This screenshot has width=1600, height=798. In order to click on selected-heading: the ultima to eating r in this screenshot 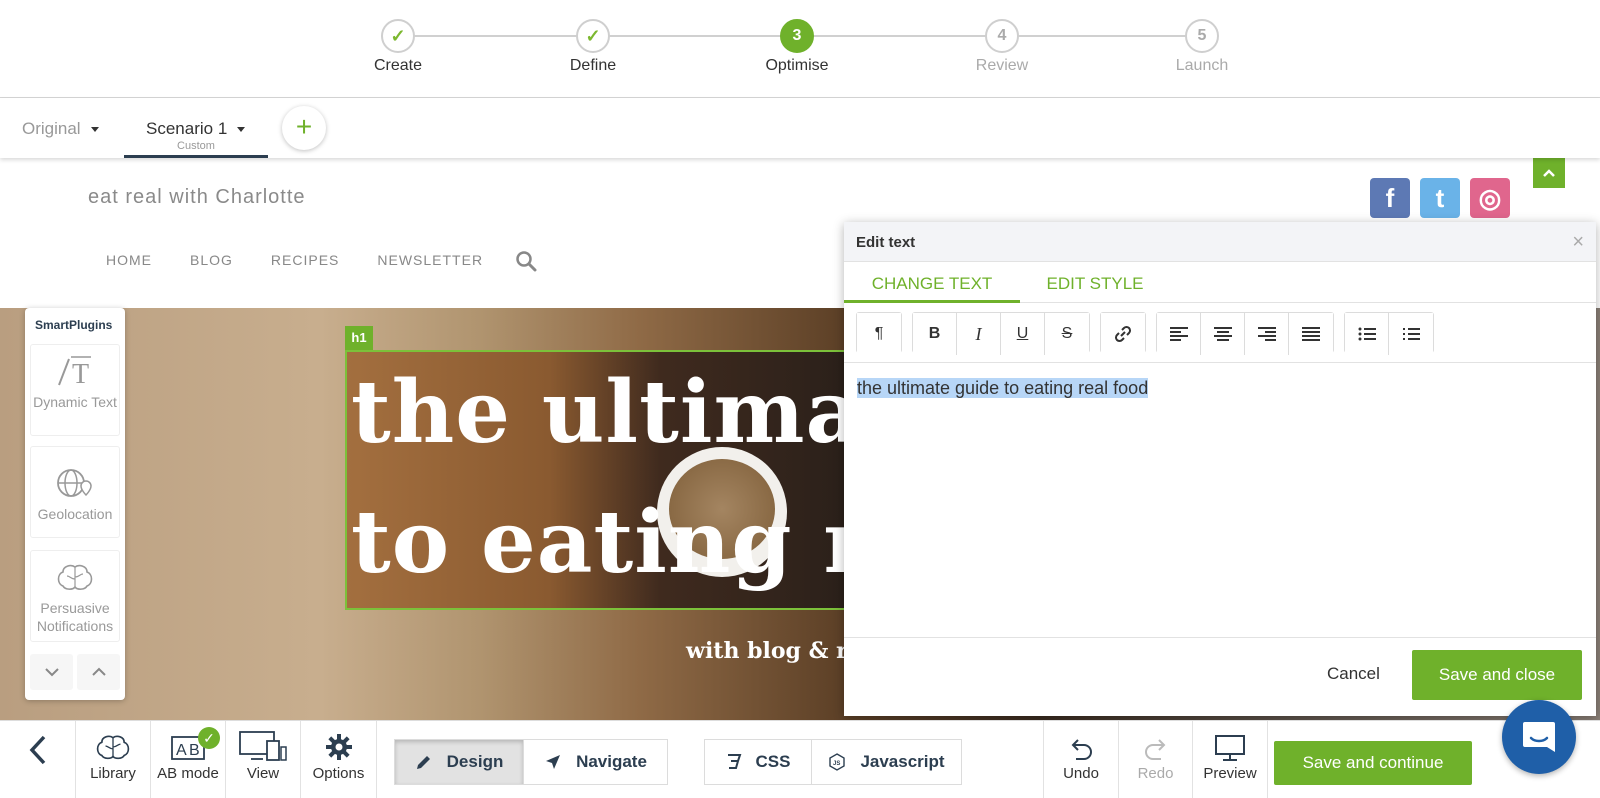, I will do `click(600, 480)`.